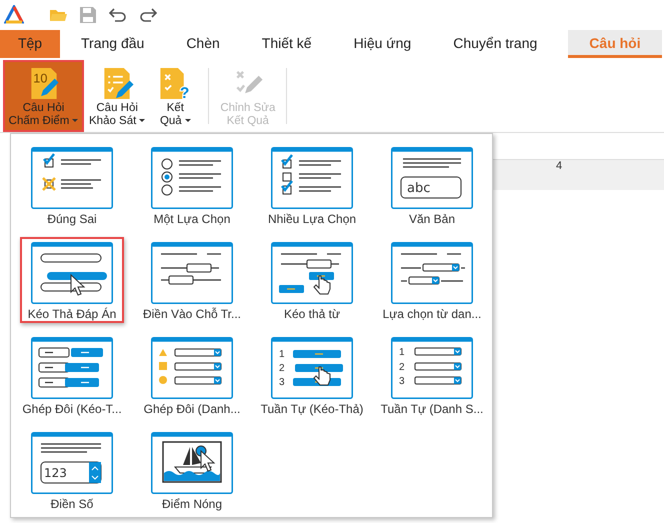 The height and width of the screenshot is (523, 664). Describe the element at coordinates (495, 44) in the screenshot. I see `ribbon-tab: Chuyển trang` at that location.